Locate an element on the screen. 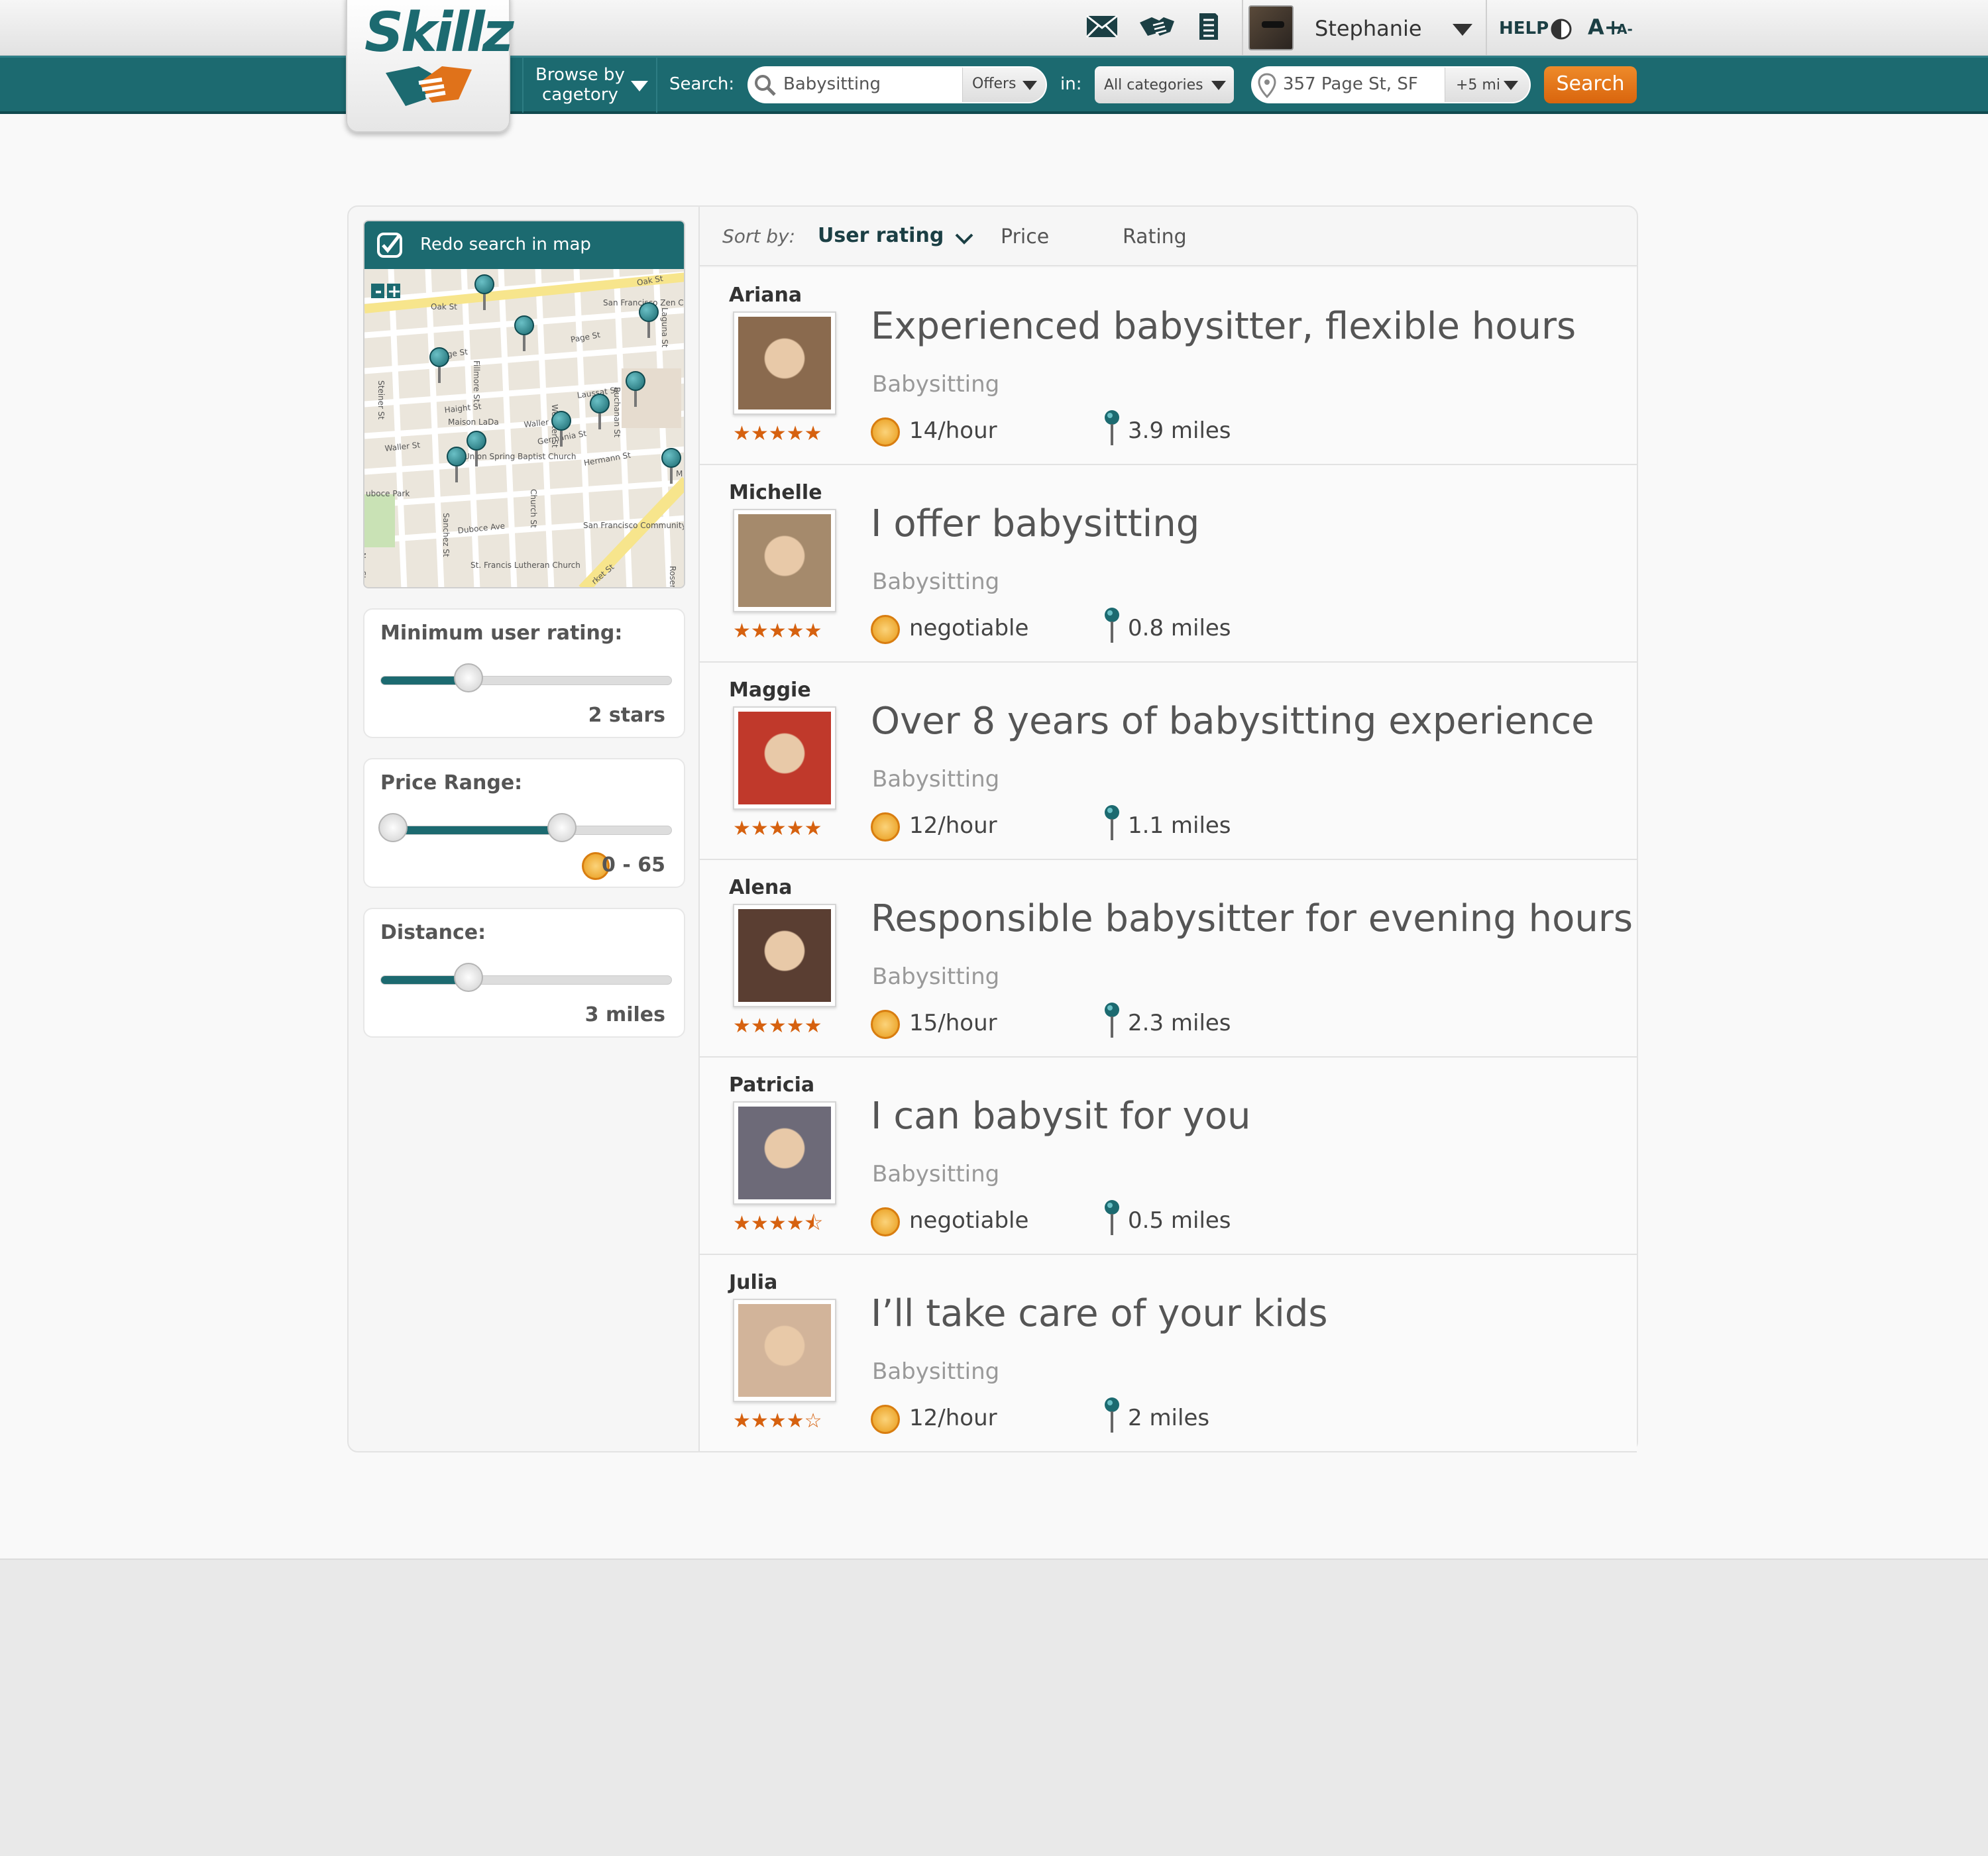  rating-slider-track is located at coordinates (526, 677).